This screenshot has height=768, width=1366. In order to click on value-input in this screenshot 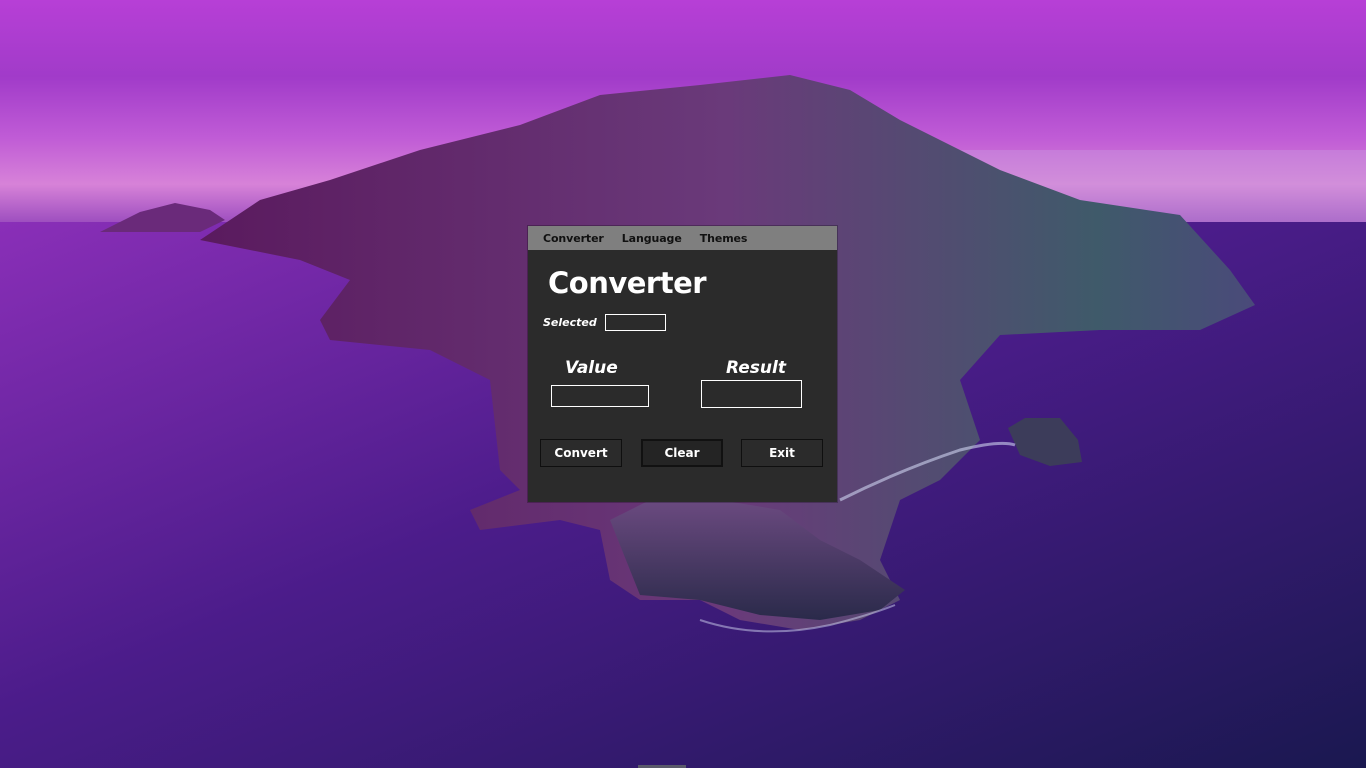, I will do `click(600, 396)`.